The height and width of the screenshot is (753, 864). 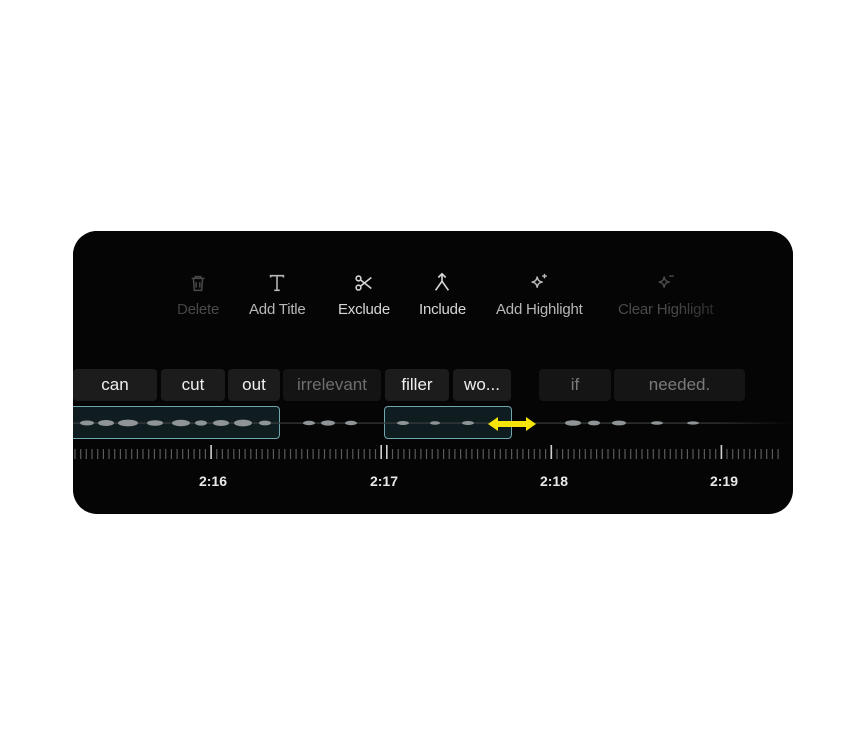 What do you see at coordinates (198, 283) in the screenshot?
I see `trash-icon` at bounding box center [198, 283].